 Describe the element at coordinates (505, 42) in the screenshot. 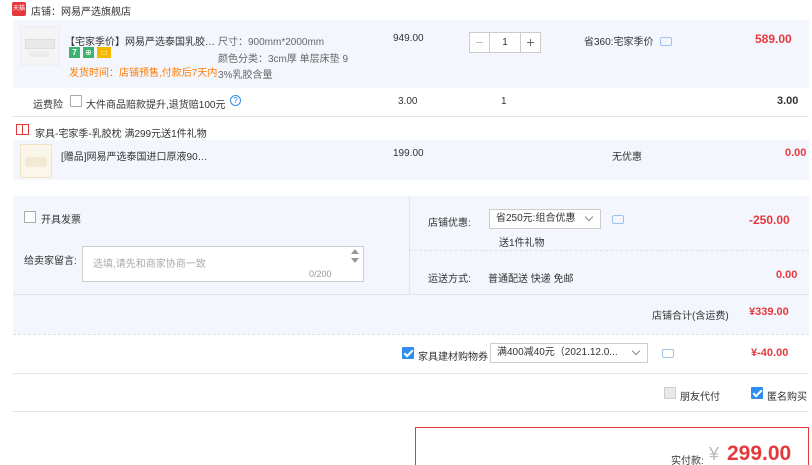

I see `quantity-input: 1` at that location.